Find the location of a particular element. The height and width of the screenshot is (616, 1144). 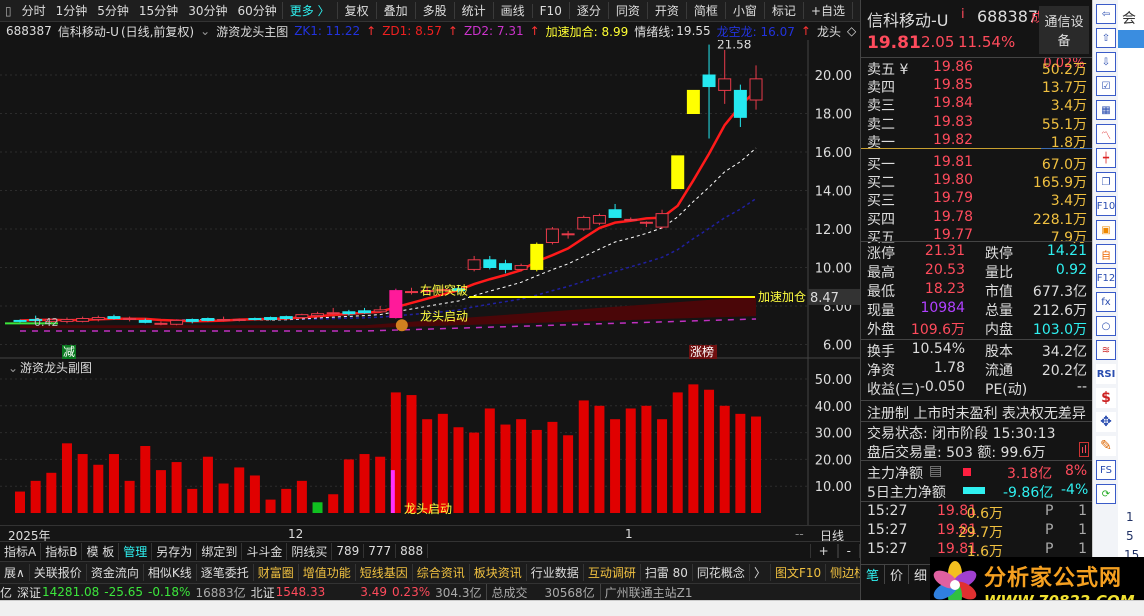

toolbar-item: 15分钟 is located at coordinates (158, 10).